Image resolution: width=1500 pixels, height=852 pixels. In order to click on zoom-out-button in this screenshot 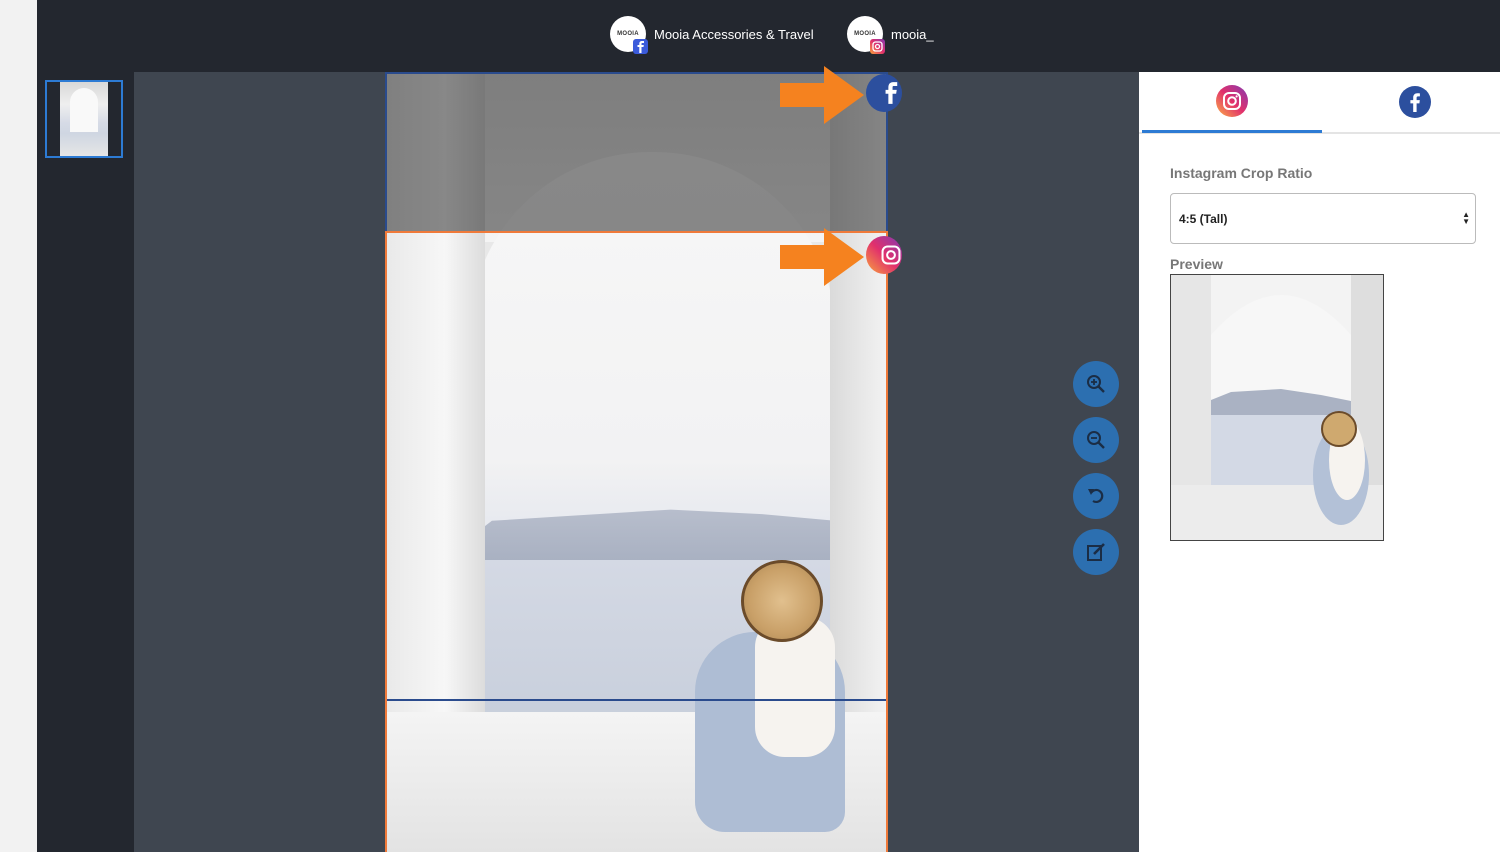, I will do `click(1096, 440)`.